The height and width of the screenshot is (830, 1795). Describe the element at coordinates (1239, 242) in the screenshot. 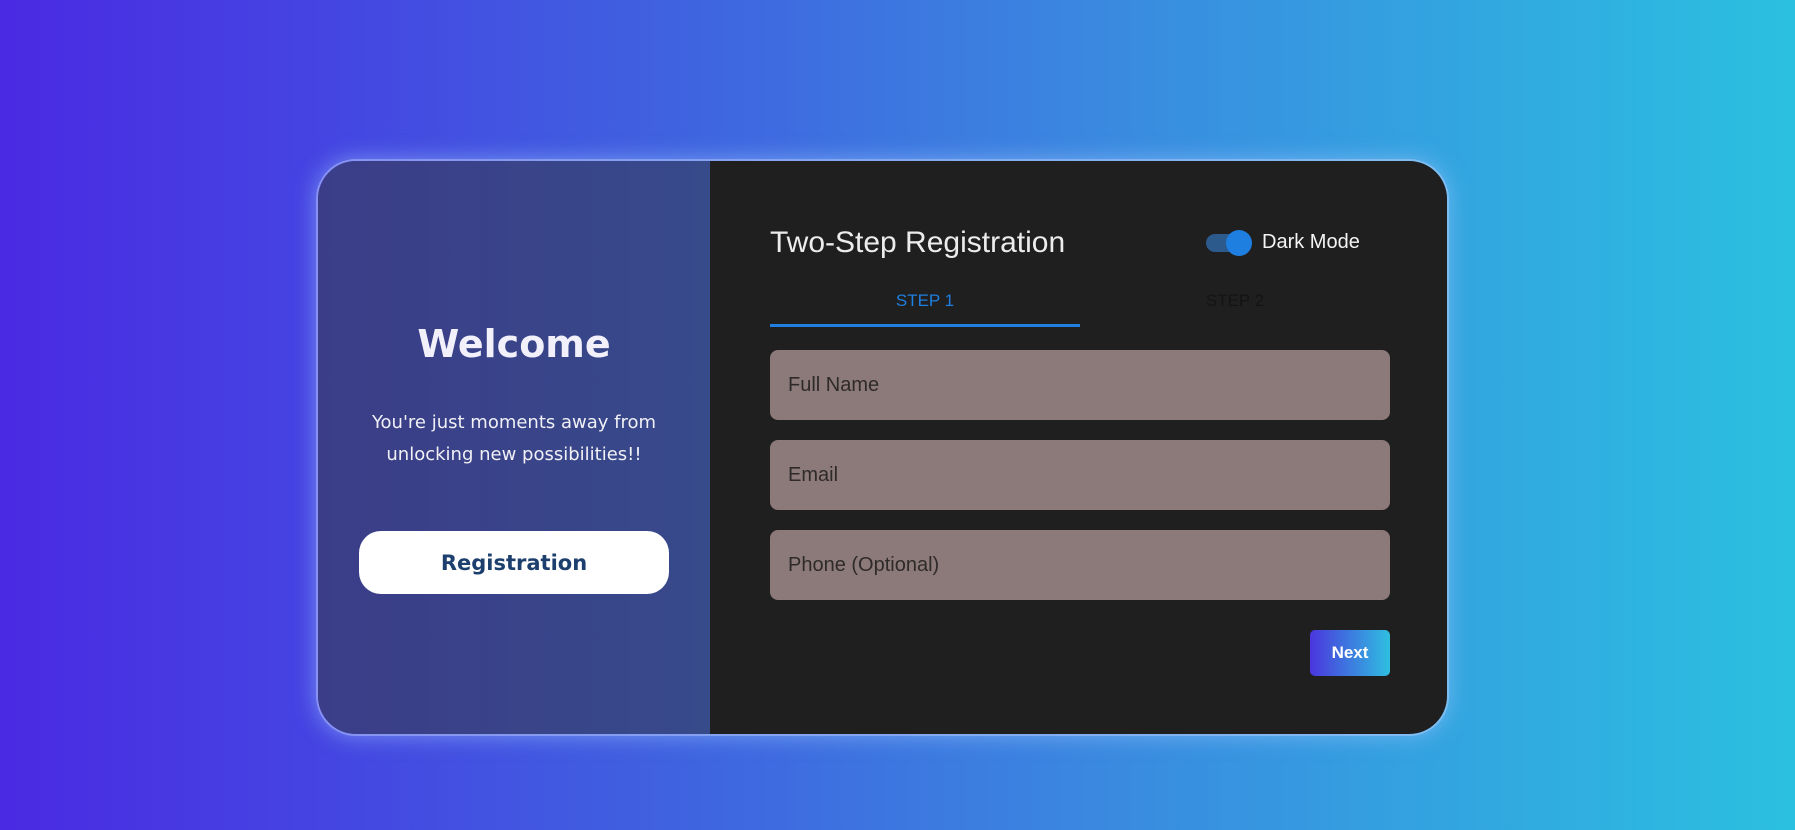

I see `toggle-knob` at that location.